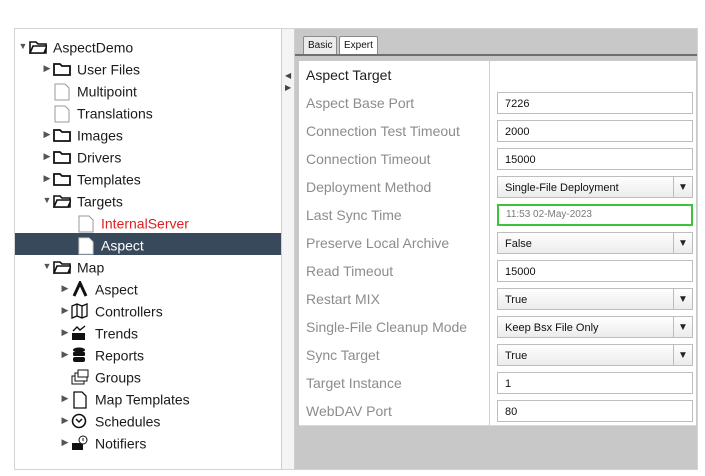 The width and height of the screenshot is (705, 476). I want to click on connection-timeout-field: 15000, so click(595, 159).